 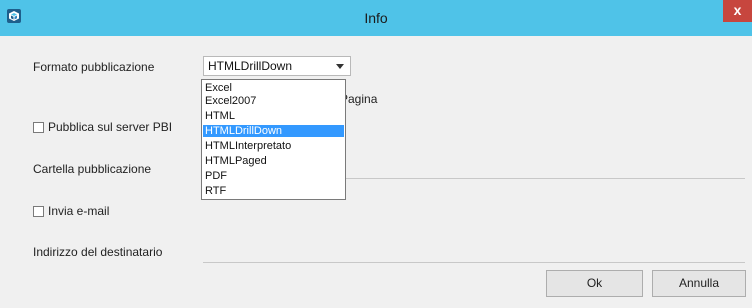 I want to click on publish-pbi-checkbox, so click(x=38, y=127).